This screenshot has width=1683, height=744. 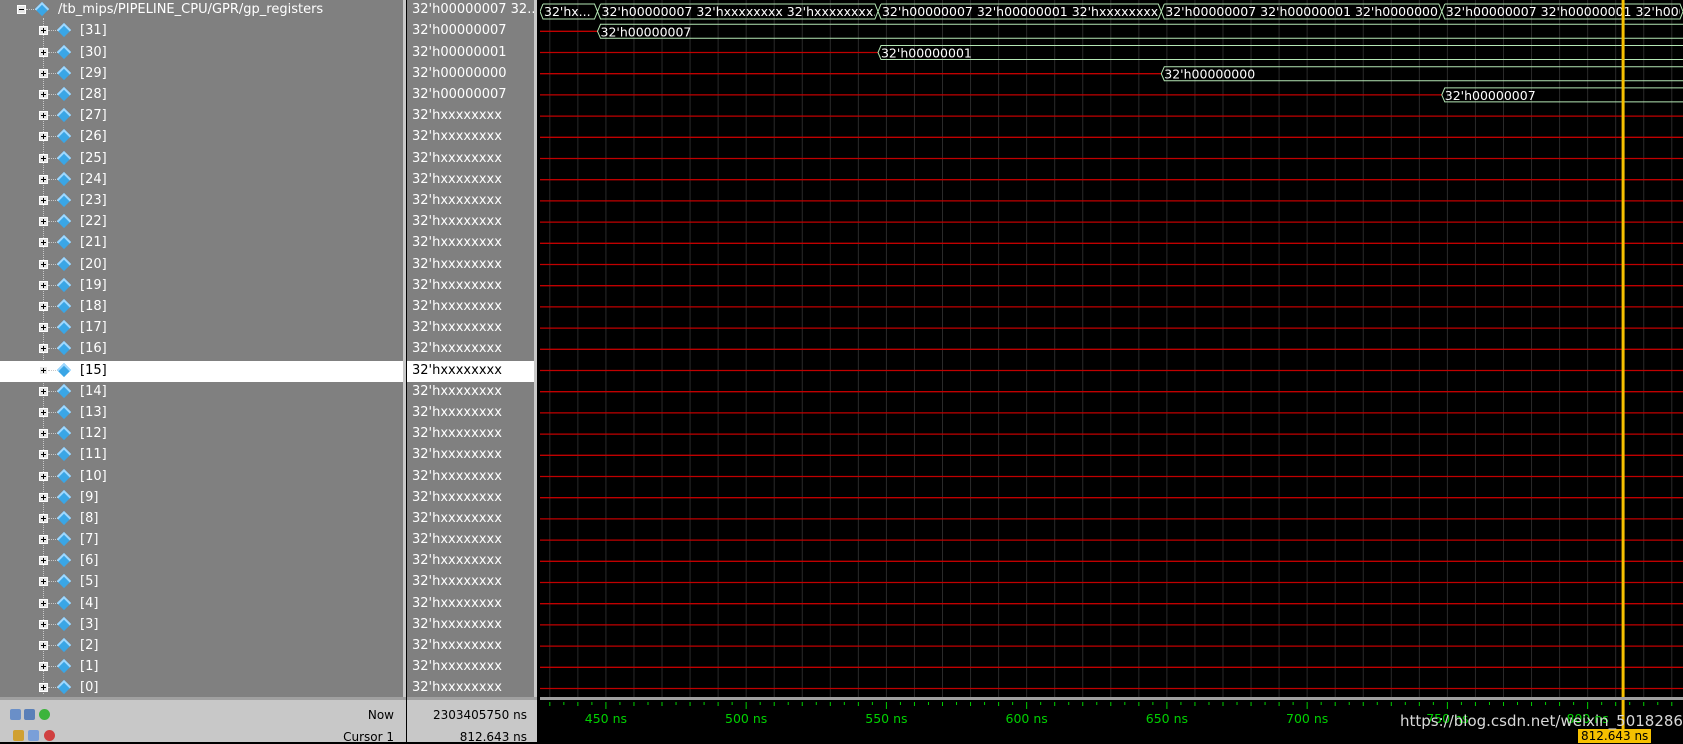 What do you see at coordinates (93, 52) in the screenshot?
I see `register-name: [30]` at bounding box center [93, 52].